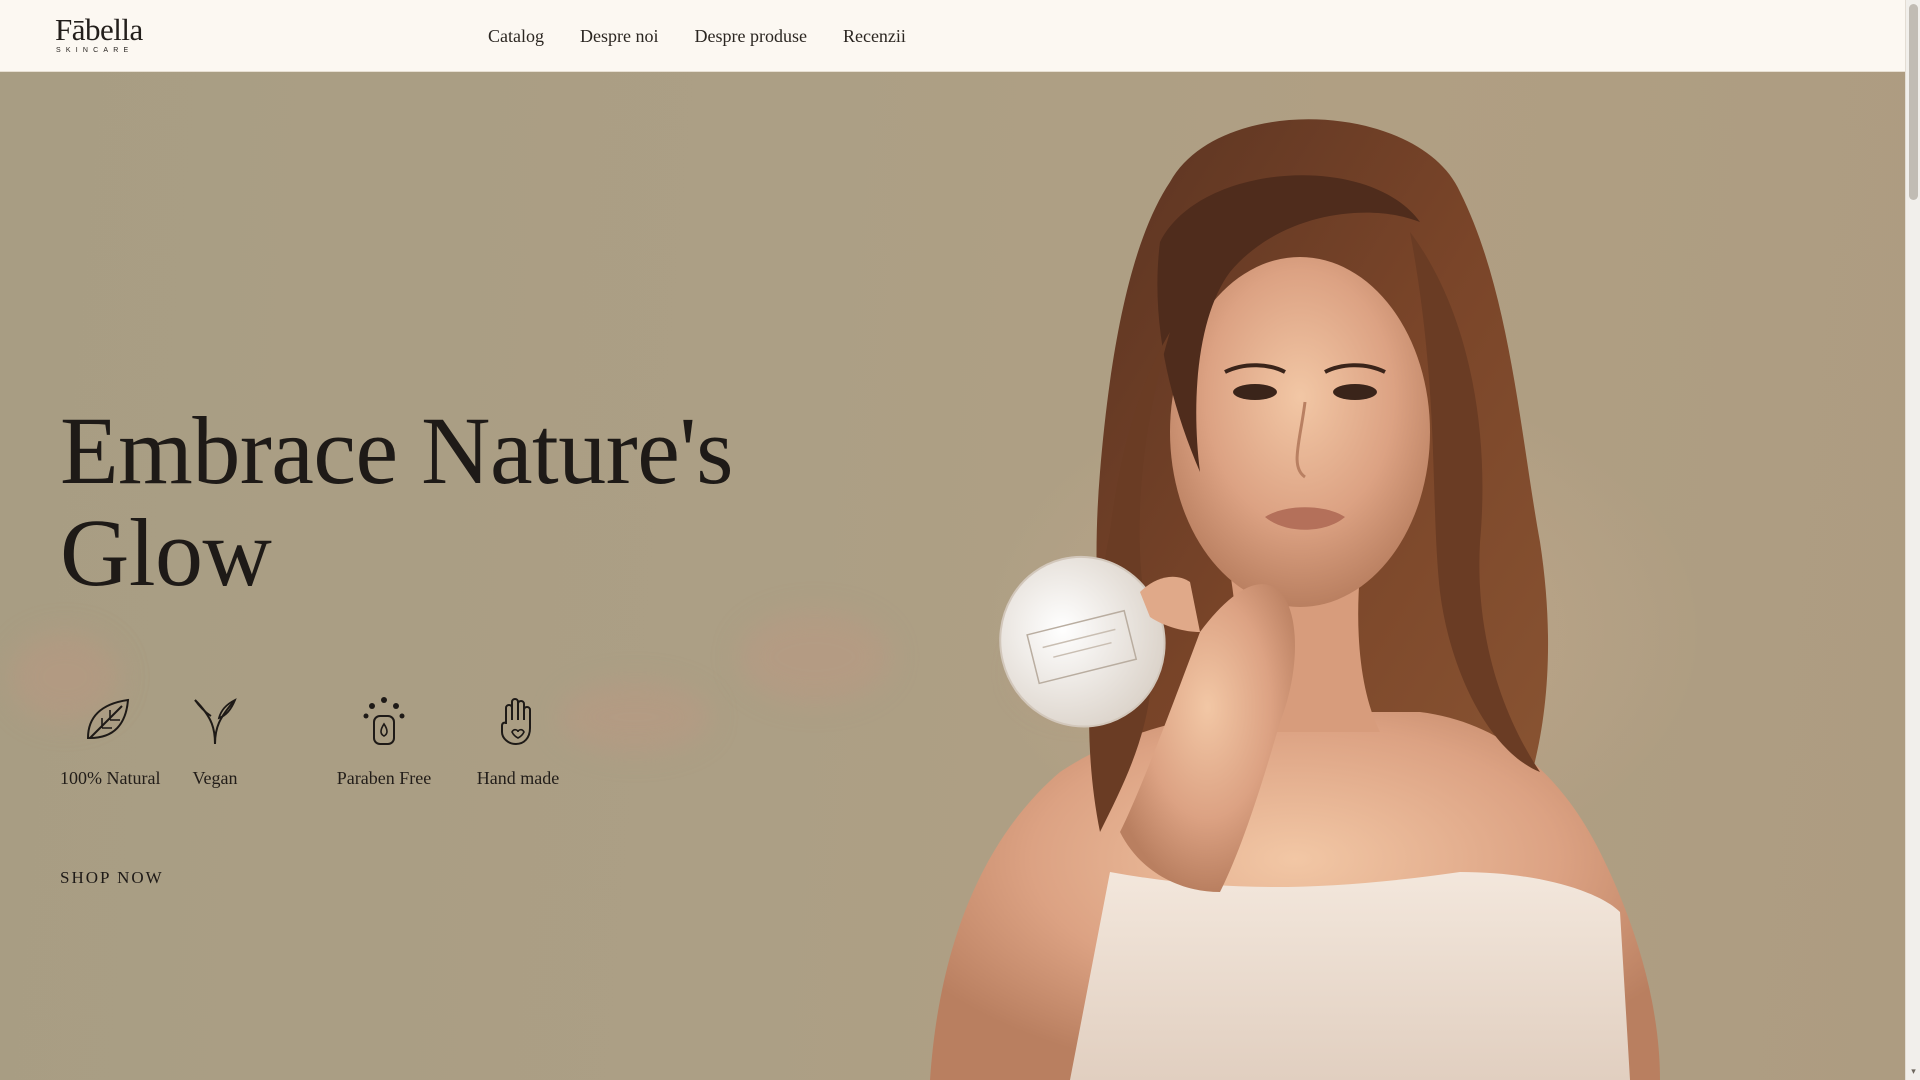 Image resolution: width=1920 pixels, height=1080 pixels. Describe the element at coordinates (384, 721) in the screenshot. I see `droplet-bottle-icon` at that location.